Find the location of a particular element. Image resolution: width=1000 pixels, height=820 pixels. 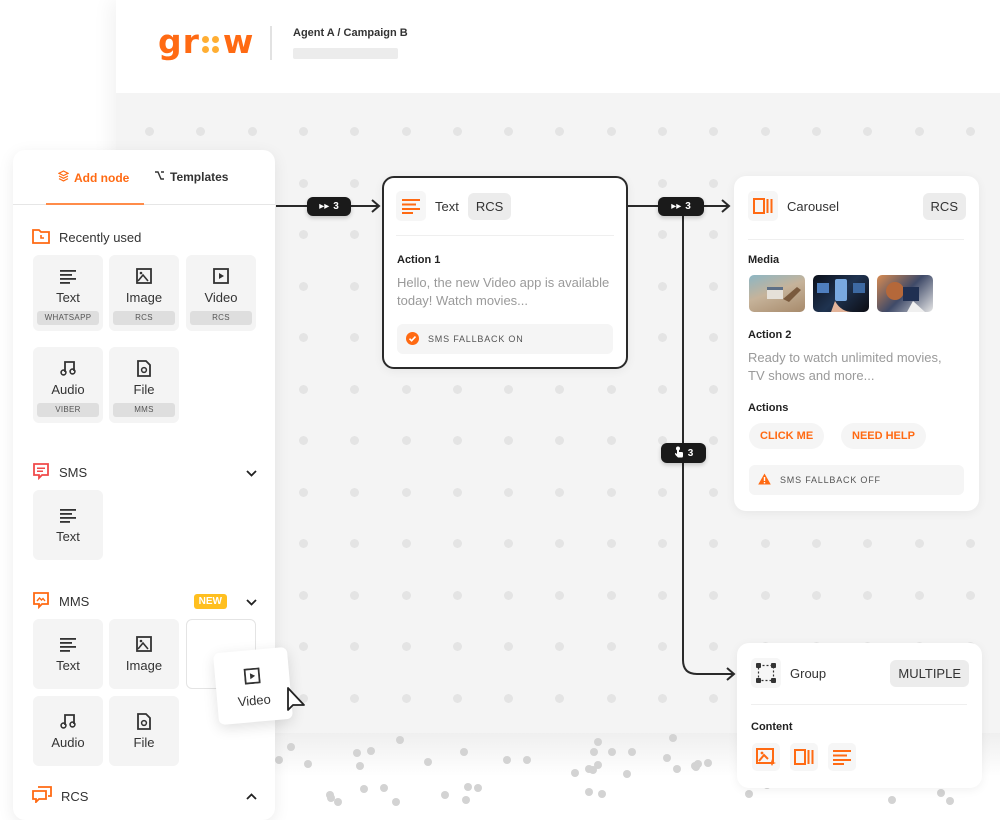

edge-badge-3: 3 is located at coordinates (683, 453).